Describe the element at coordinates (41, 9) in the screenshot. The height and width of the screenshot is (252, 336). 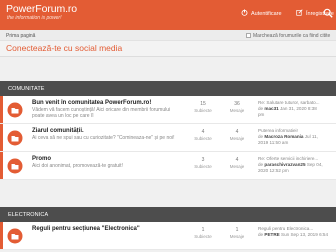
I see `site-logo-title: PowerForum.ro` at that location.